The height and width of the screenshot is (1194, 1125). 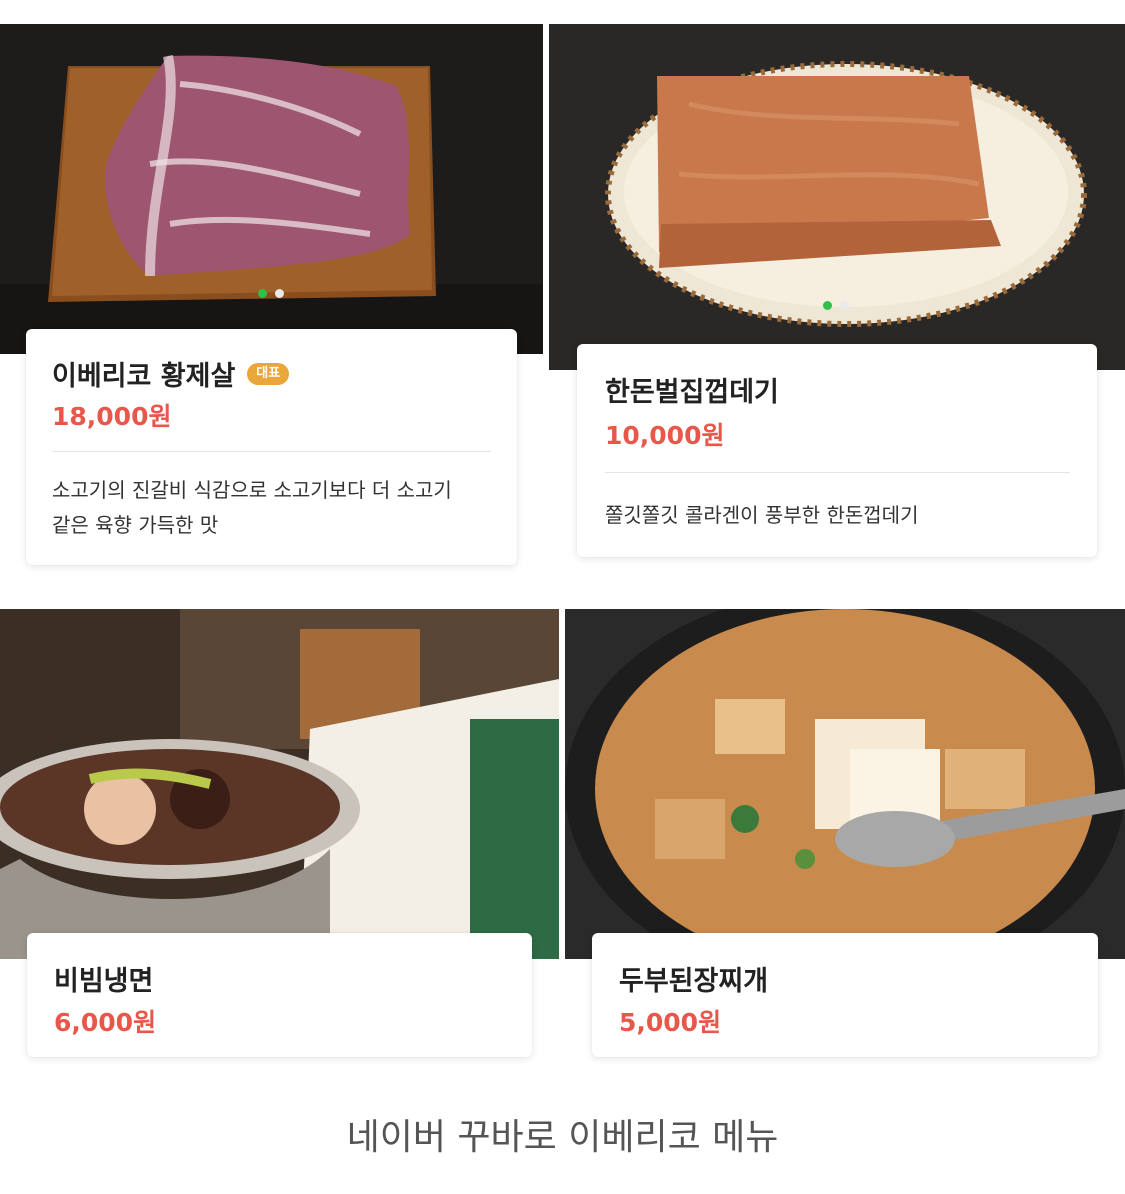 What do you see at coordinates (271, 189) in the screenshot?
I see `menu-photo-iberico` at bounding box center [271, 189].